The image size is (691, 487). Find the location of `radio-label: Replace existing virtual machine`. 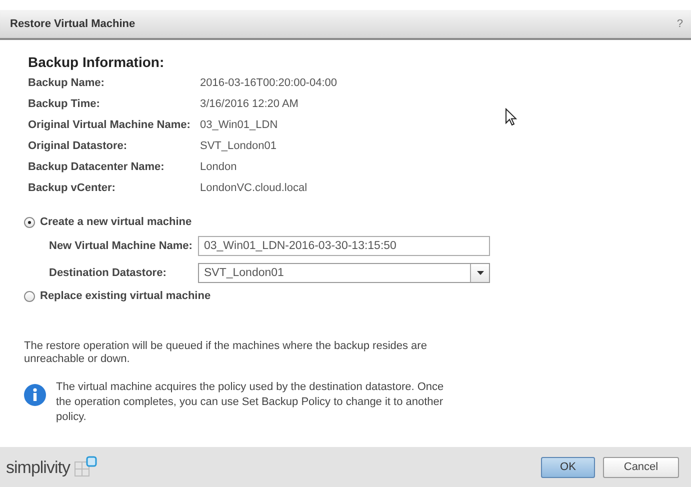

radio-label: Replace existing virtual machine is located at coordinates (125, 296).